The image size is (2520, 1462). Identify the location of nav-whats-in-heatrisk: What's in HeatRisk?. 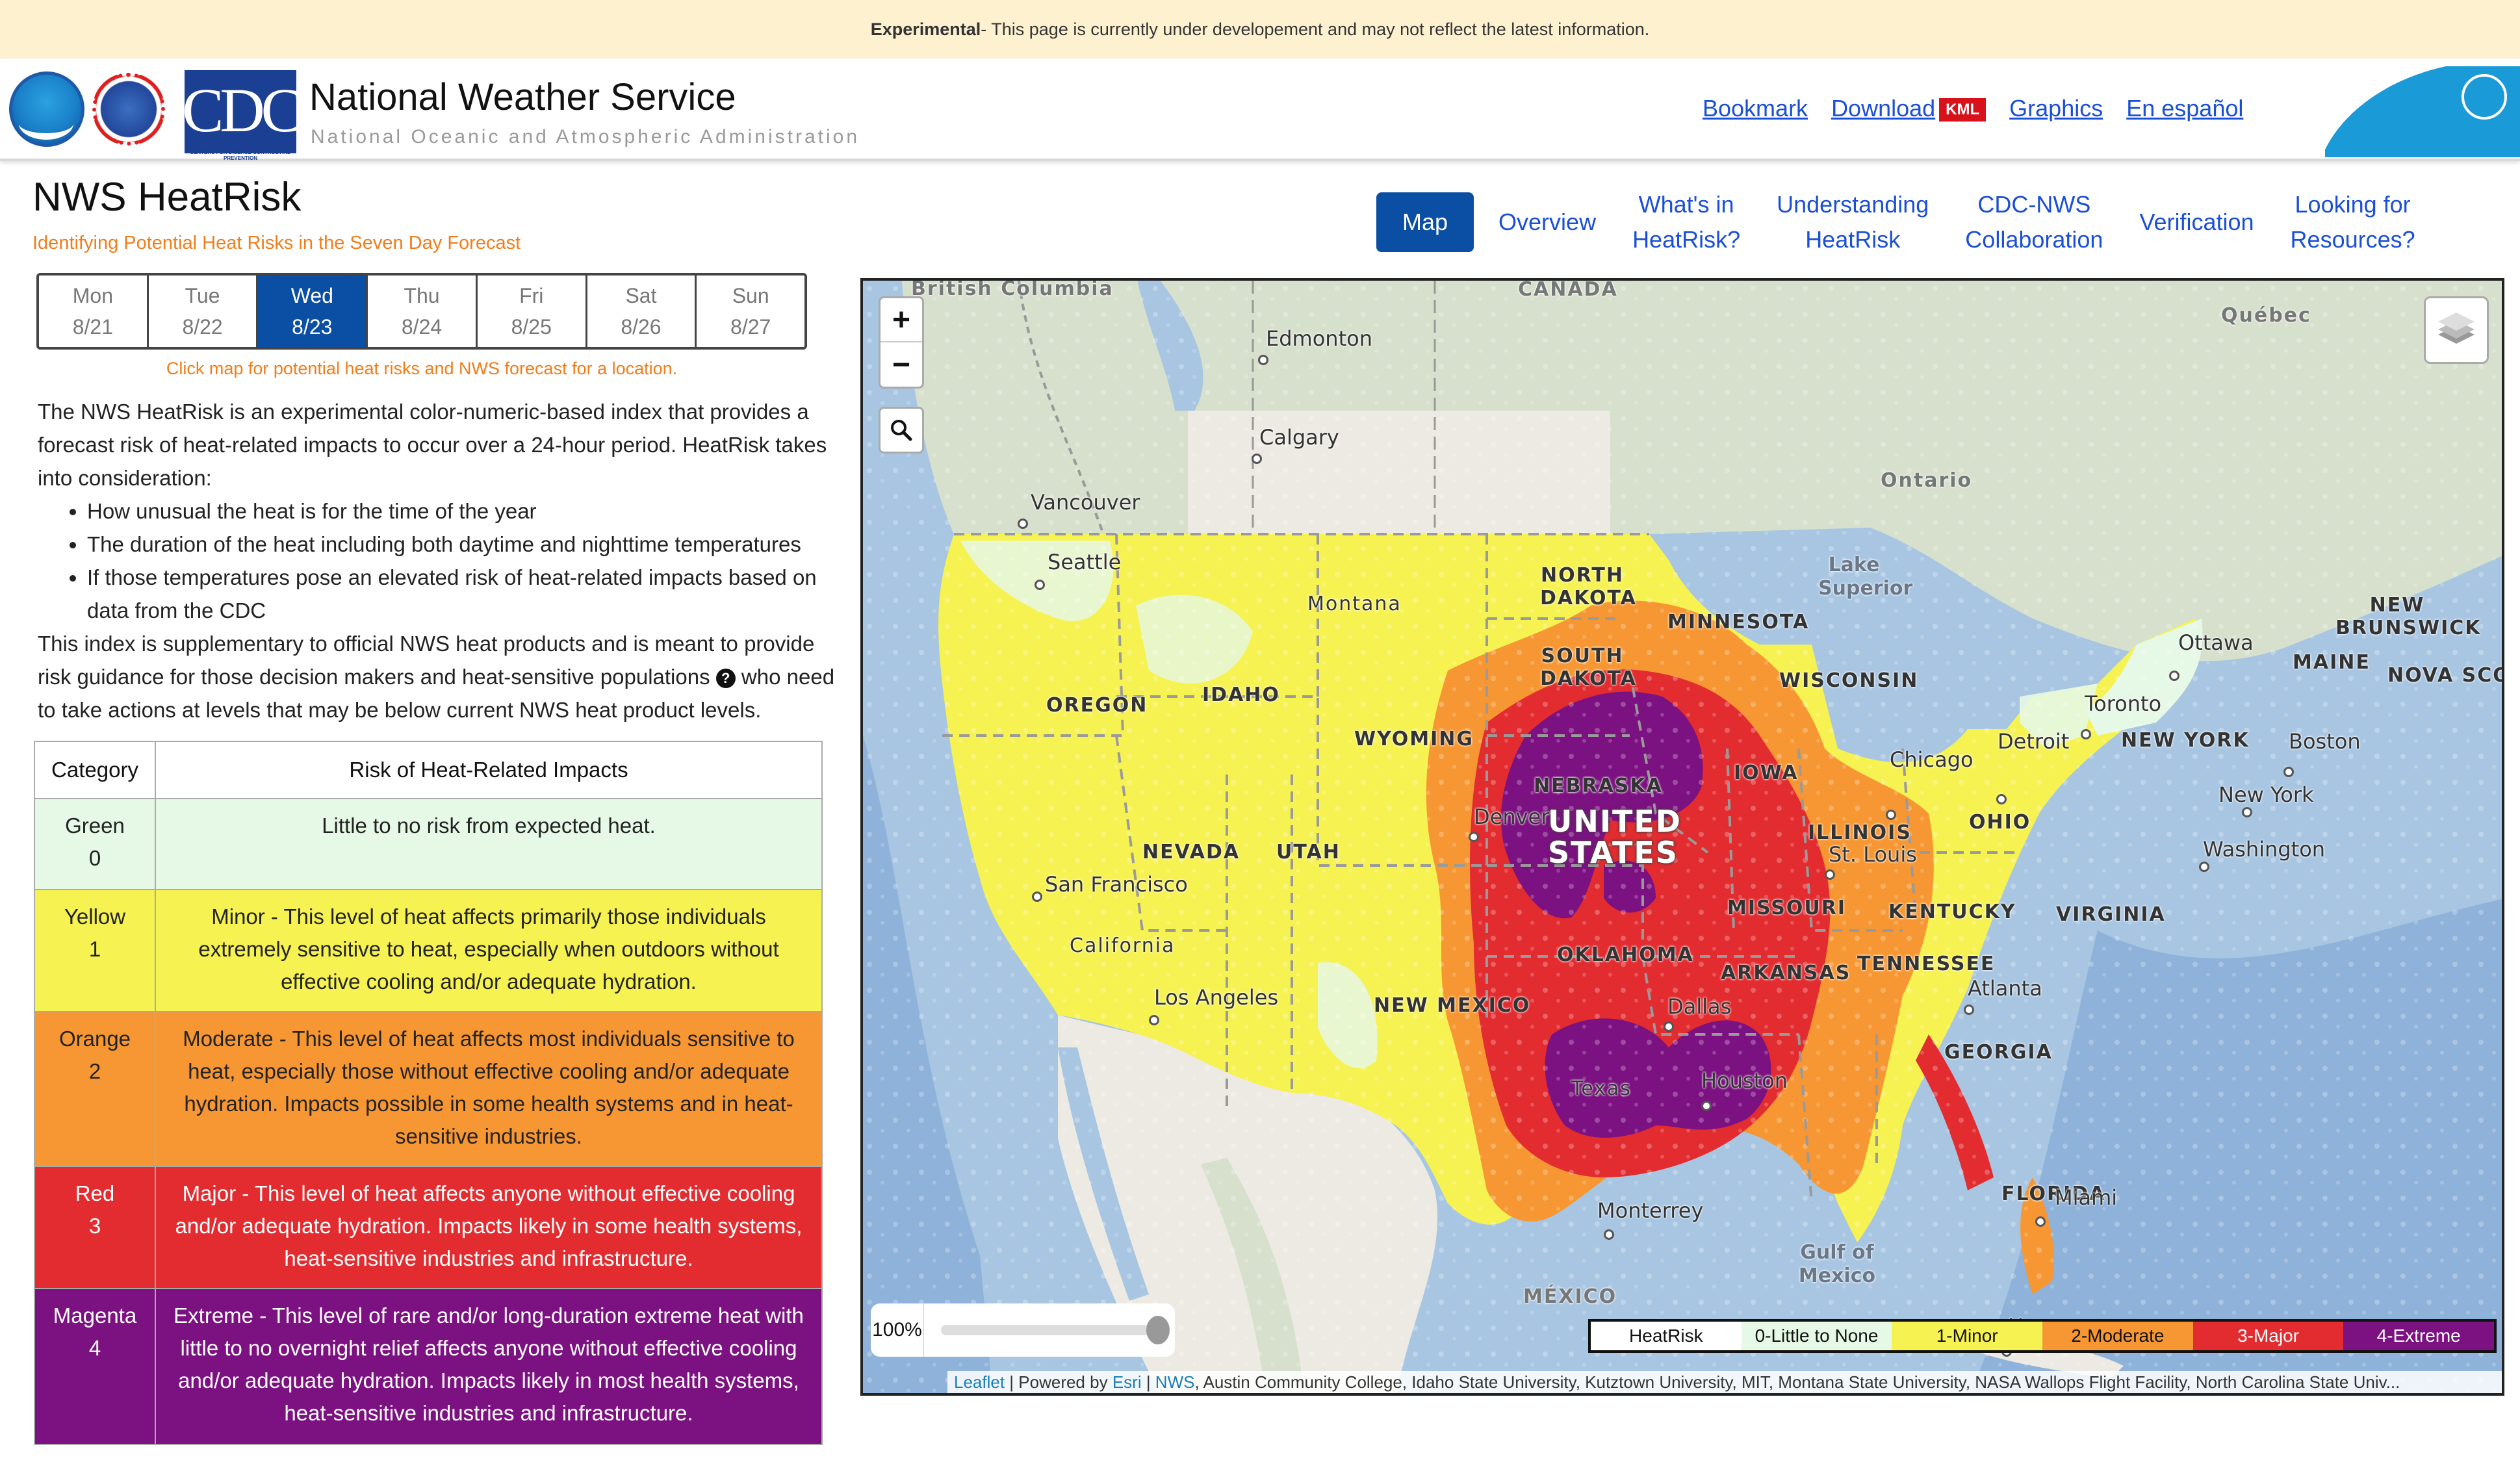
(1686, 222).